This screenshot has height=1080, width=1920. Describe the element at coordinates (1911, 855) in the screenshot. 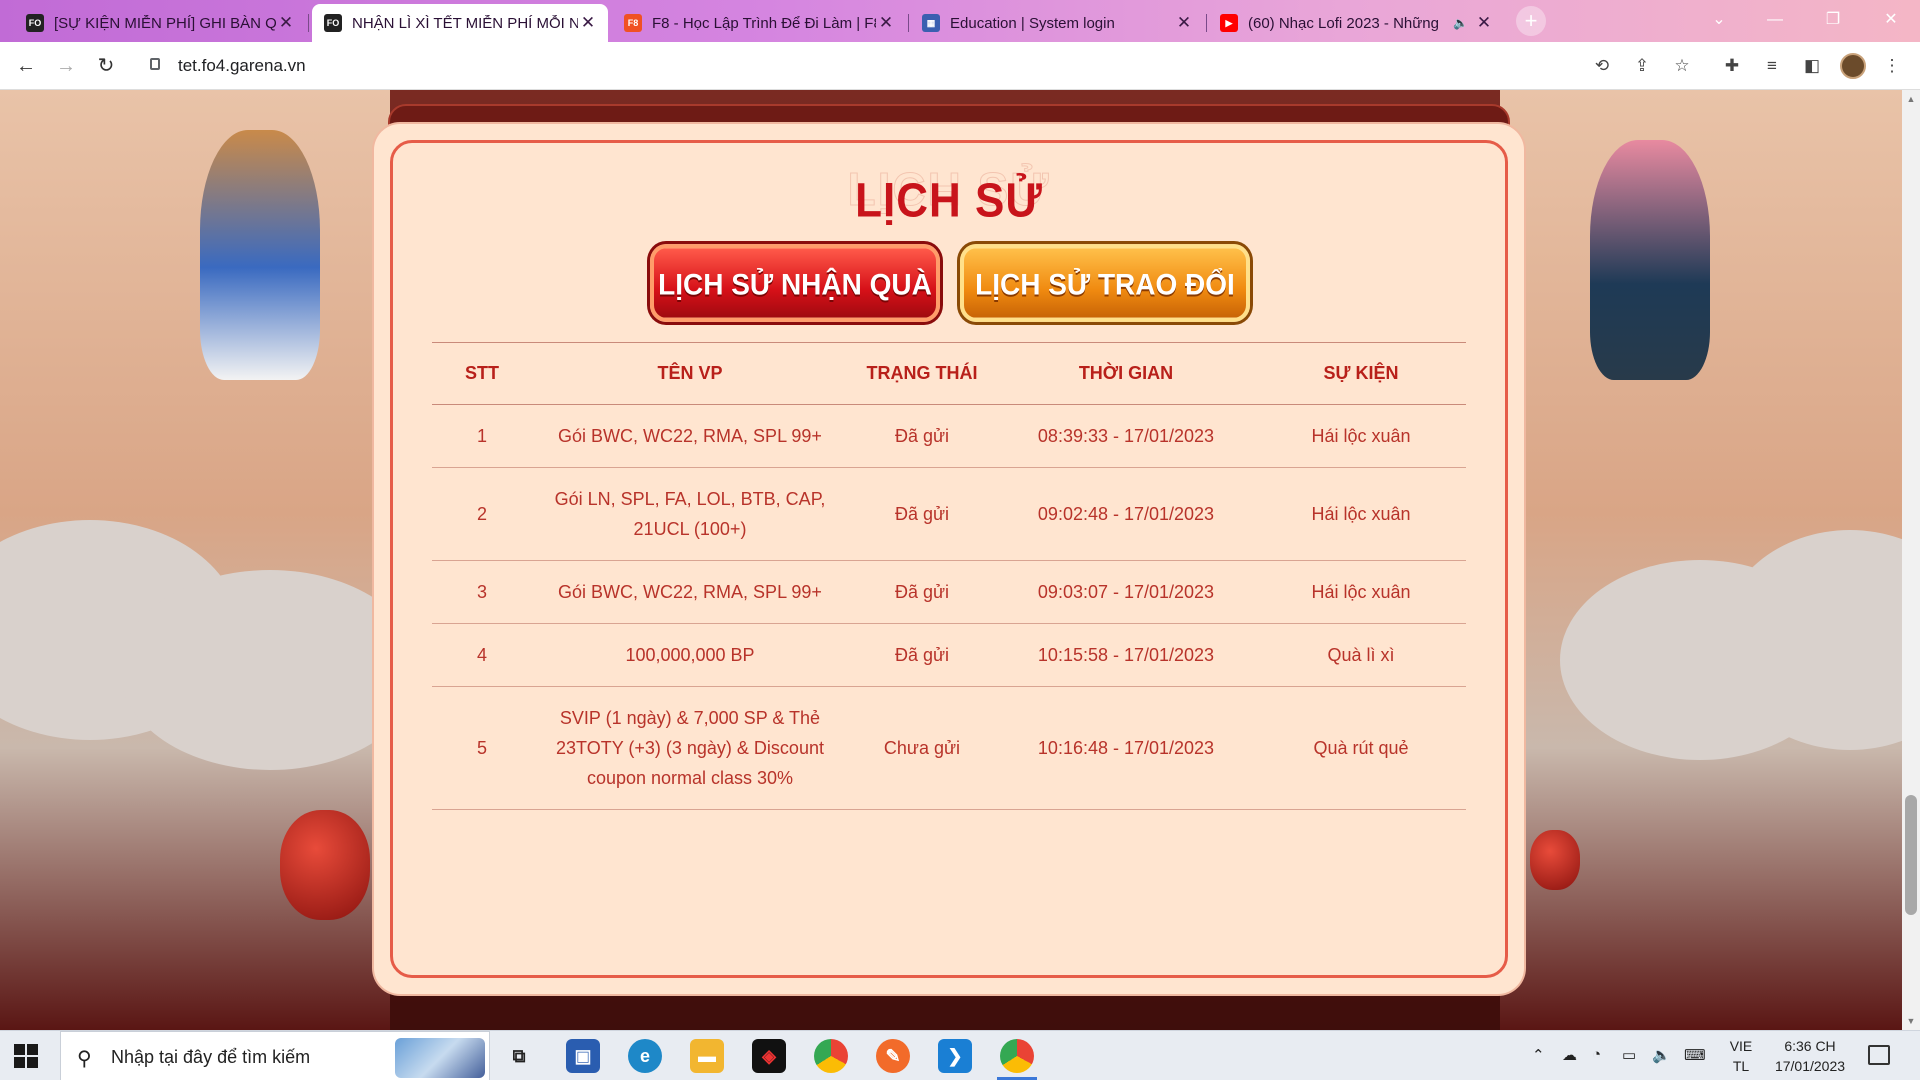

I see `scrollbar-thumb` at that location.